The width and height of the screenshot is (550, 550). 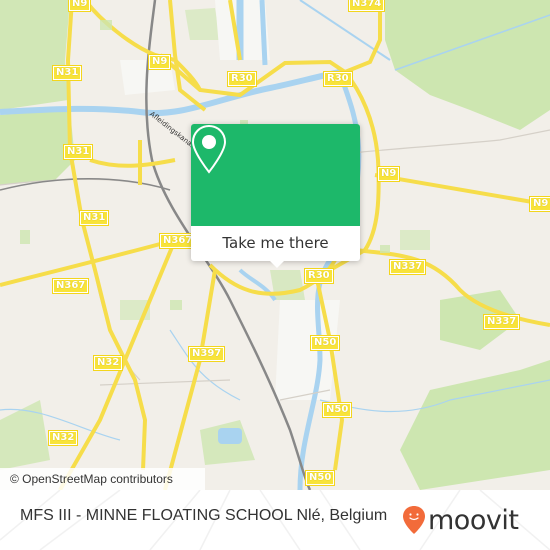 What do you see at coordinates (207, 354) in the screenshot?
I see `road-label-n397: N397` at bounding box center [207, 354].